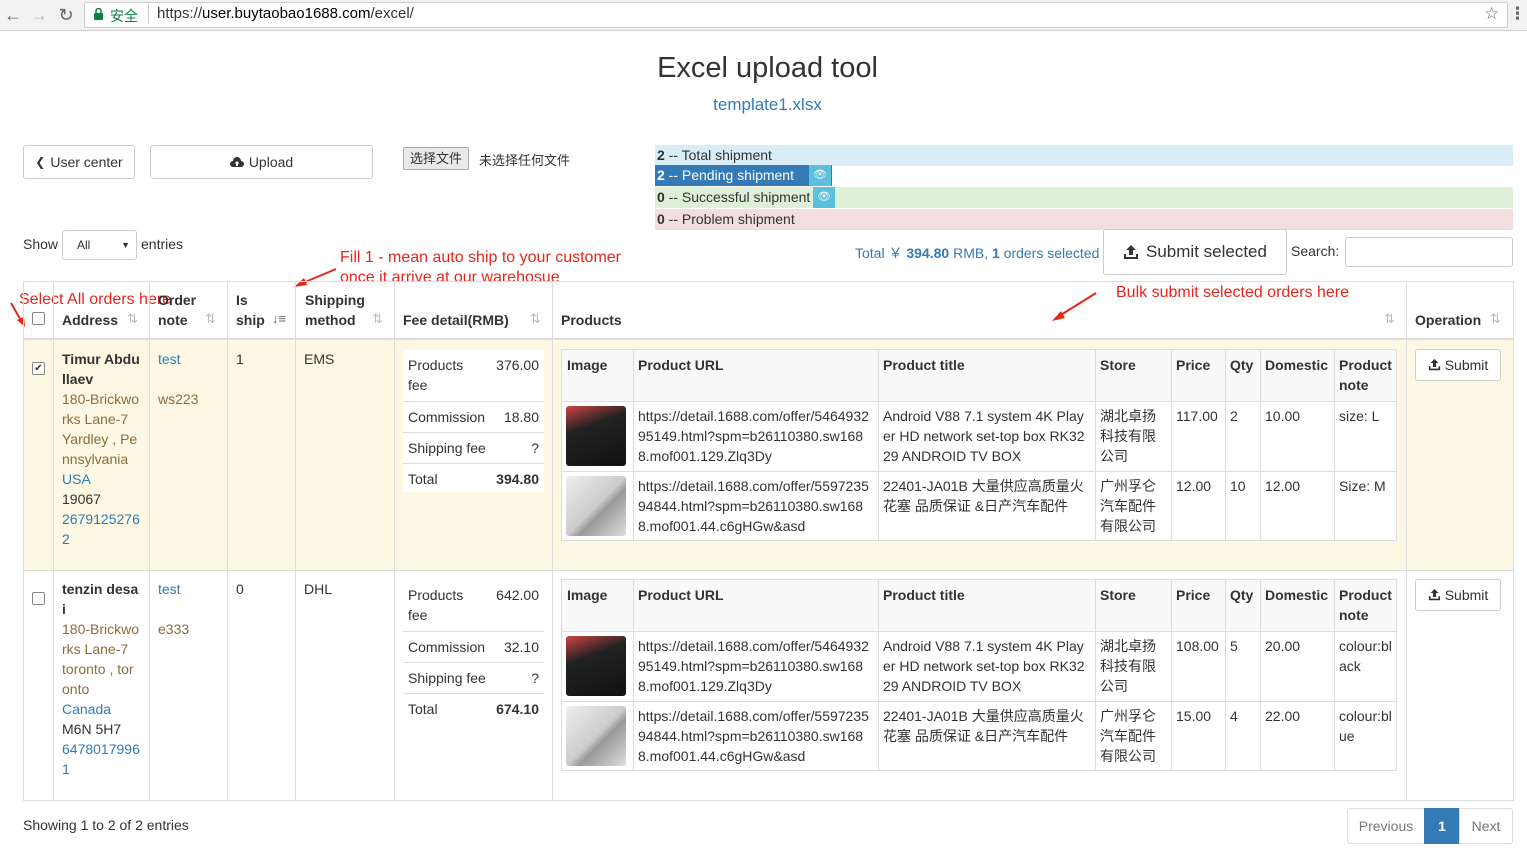 Image resolution: width=1527 pixels, height=856 pixels. Describe the element at coordinates (103, 519) in the screenshot. I see `phone-number: 2679125276` at that location.